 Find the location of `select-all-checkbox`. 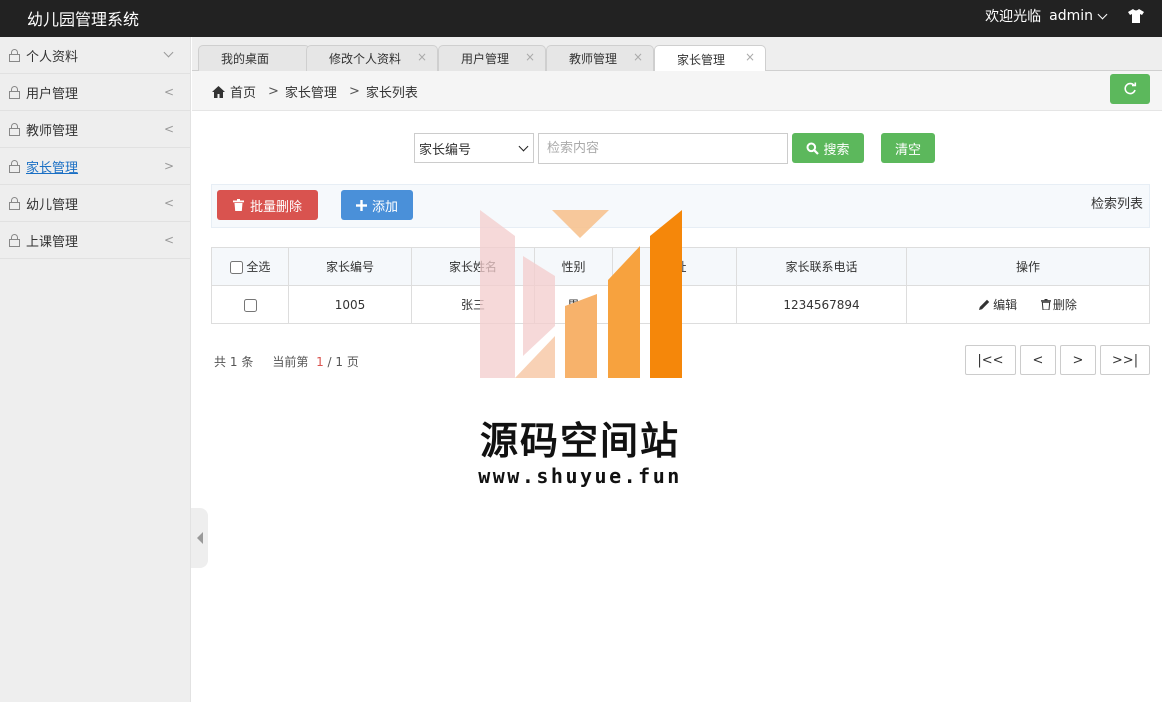

select-all-checkbox is located at coordinates (236, 267).